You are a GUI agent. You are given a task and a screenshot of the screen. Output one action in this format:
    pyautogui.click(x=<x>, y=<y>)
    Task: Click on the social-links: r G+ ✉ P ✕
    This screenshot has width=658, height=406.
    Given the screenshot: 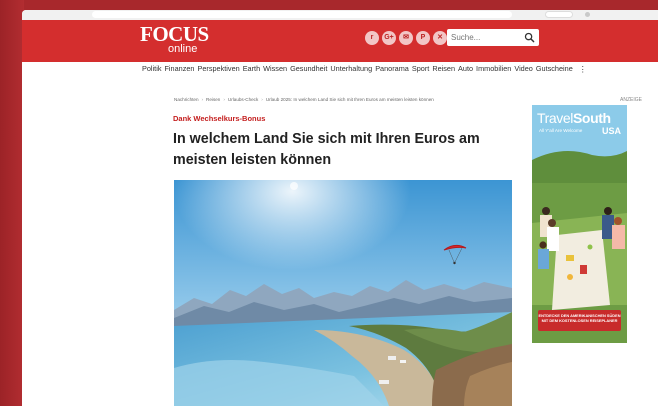 What is the action you would take?
    pyautogui.click(x=406, y=38)
    